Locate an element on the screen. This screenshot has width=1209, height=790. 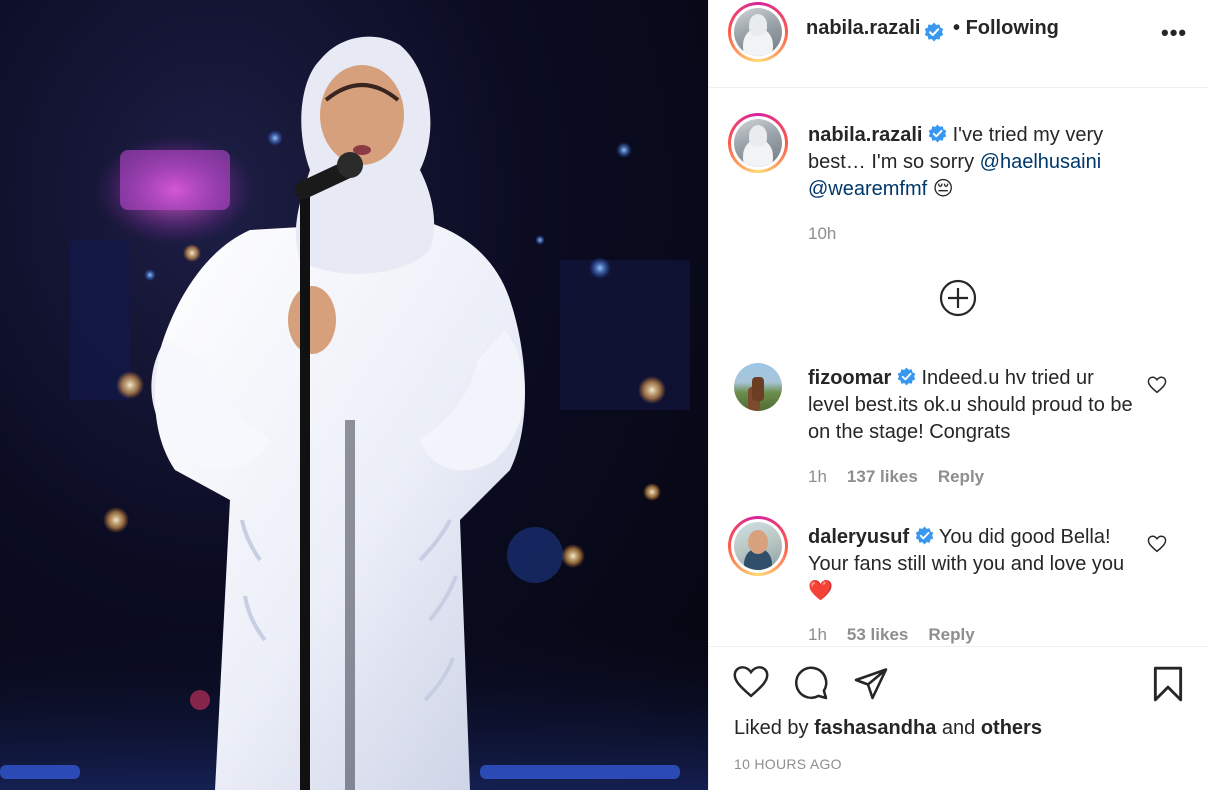
posted-time: 10 HOURS AGO is located at coordinates (788, 764).